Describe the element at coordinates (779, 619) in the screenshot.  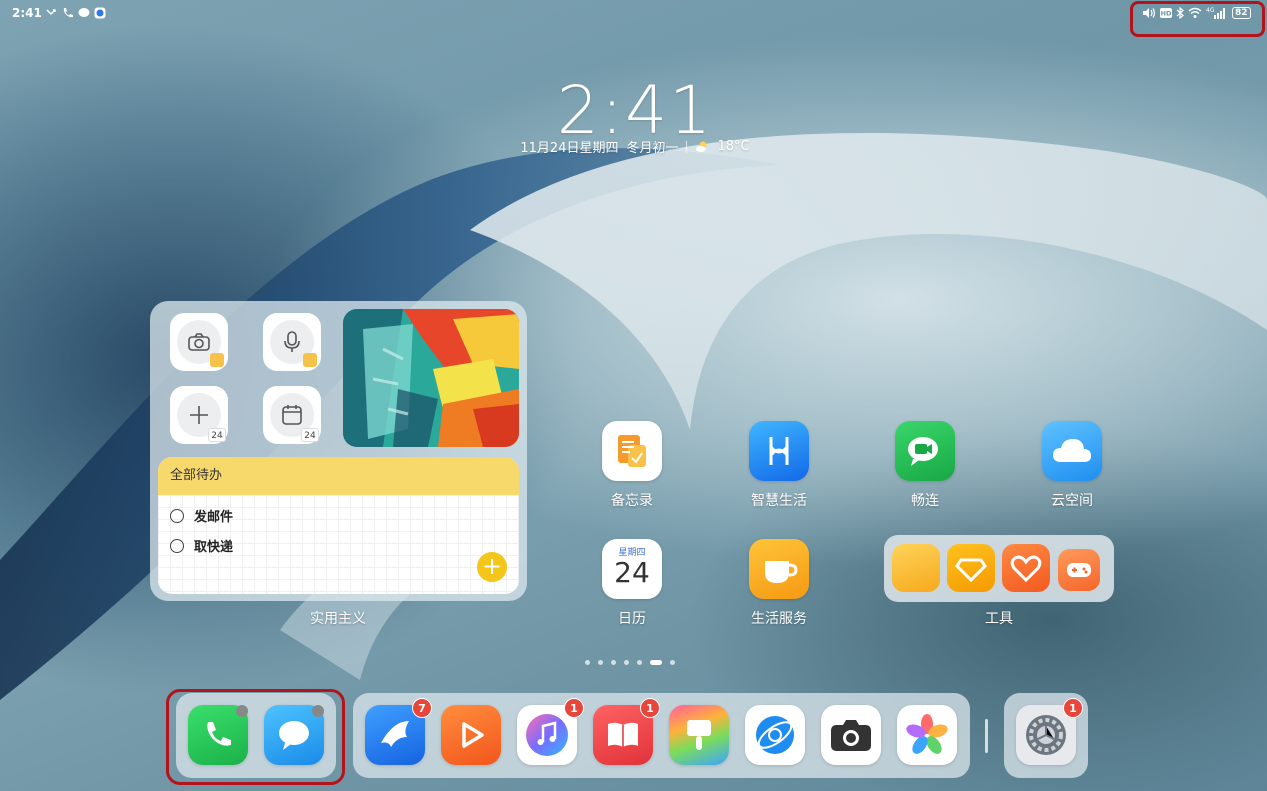
I see `app-label: 生活服务` at that location.